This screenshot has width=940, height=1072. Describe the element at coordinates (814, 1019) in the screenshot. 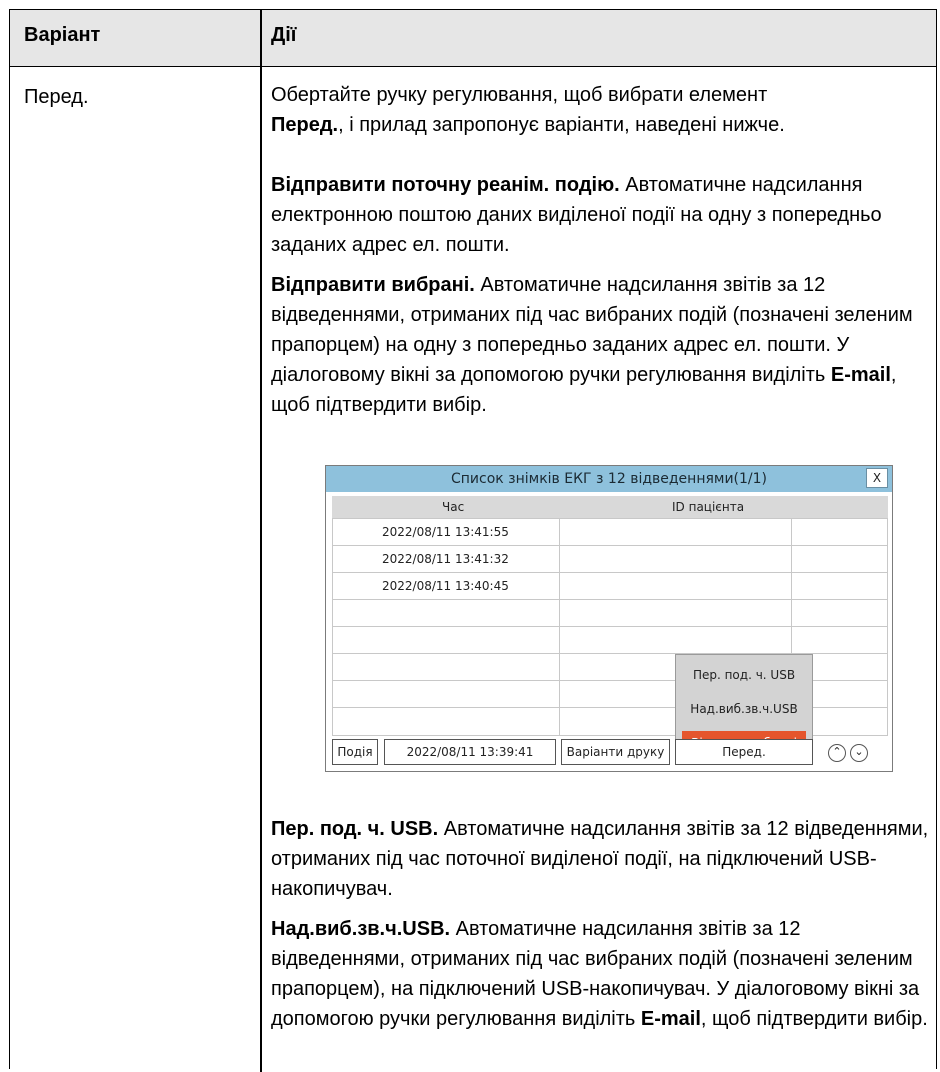

I see `usb-selected-text-2: , щоб підтвердити вибір.` at that location.